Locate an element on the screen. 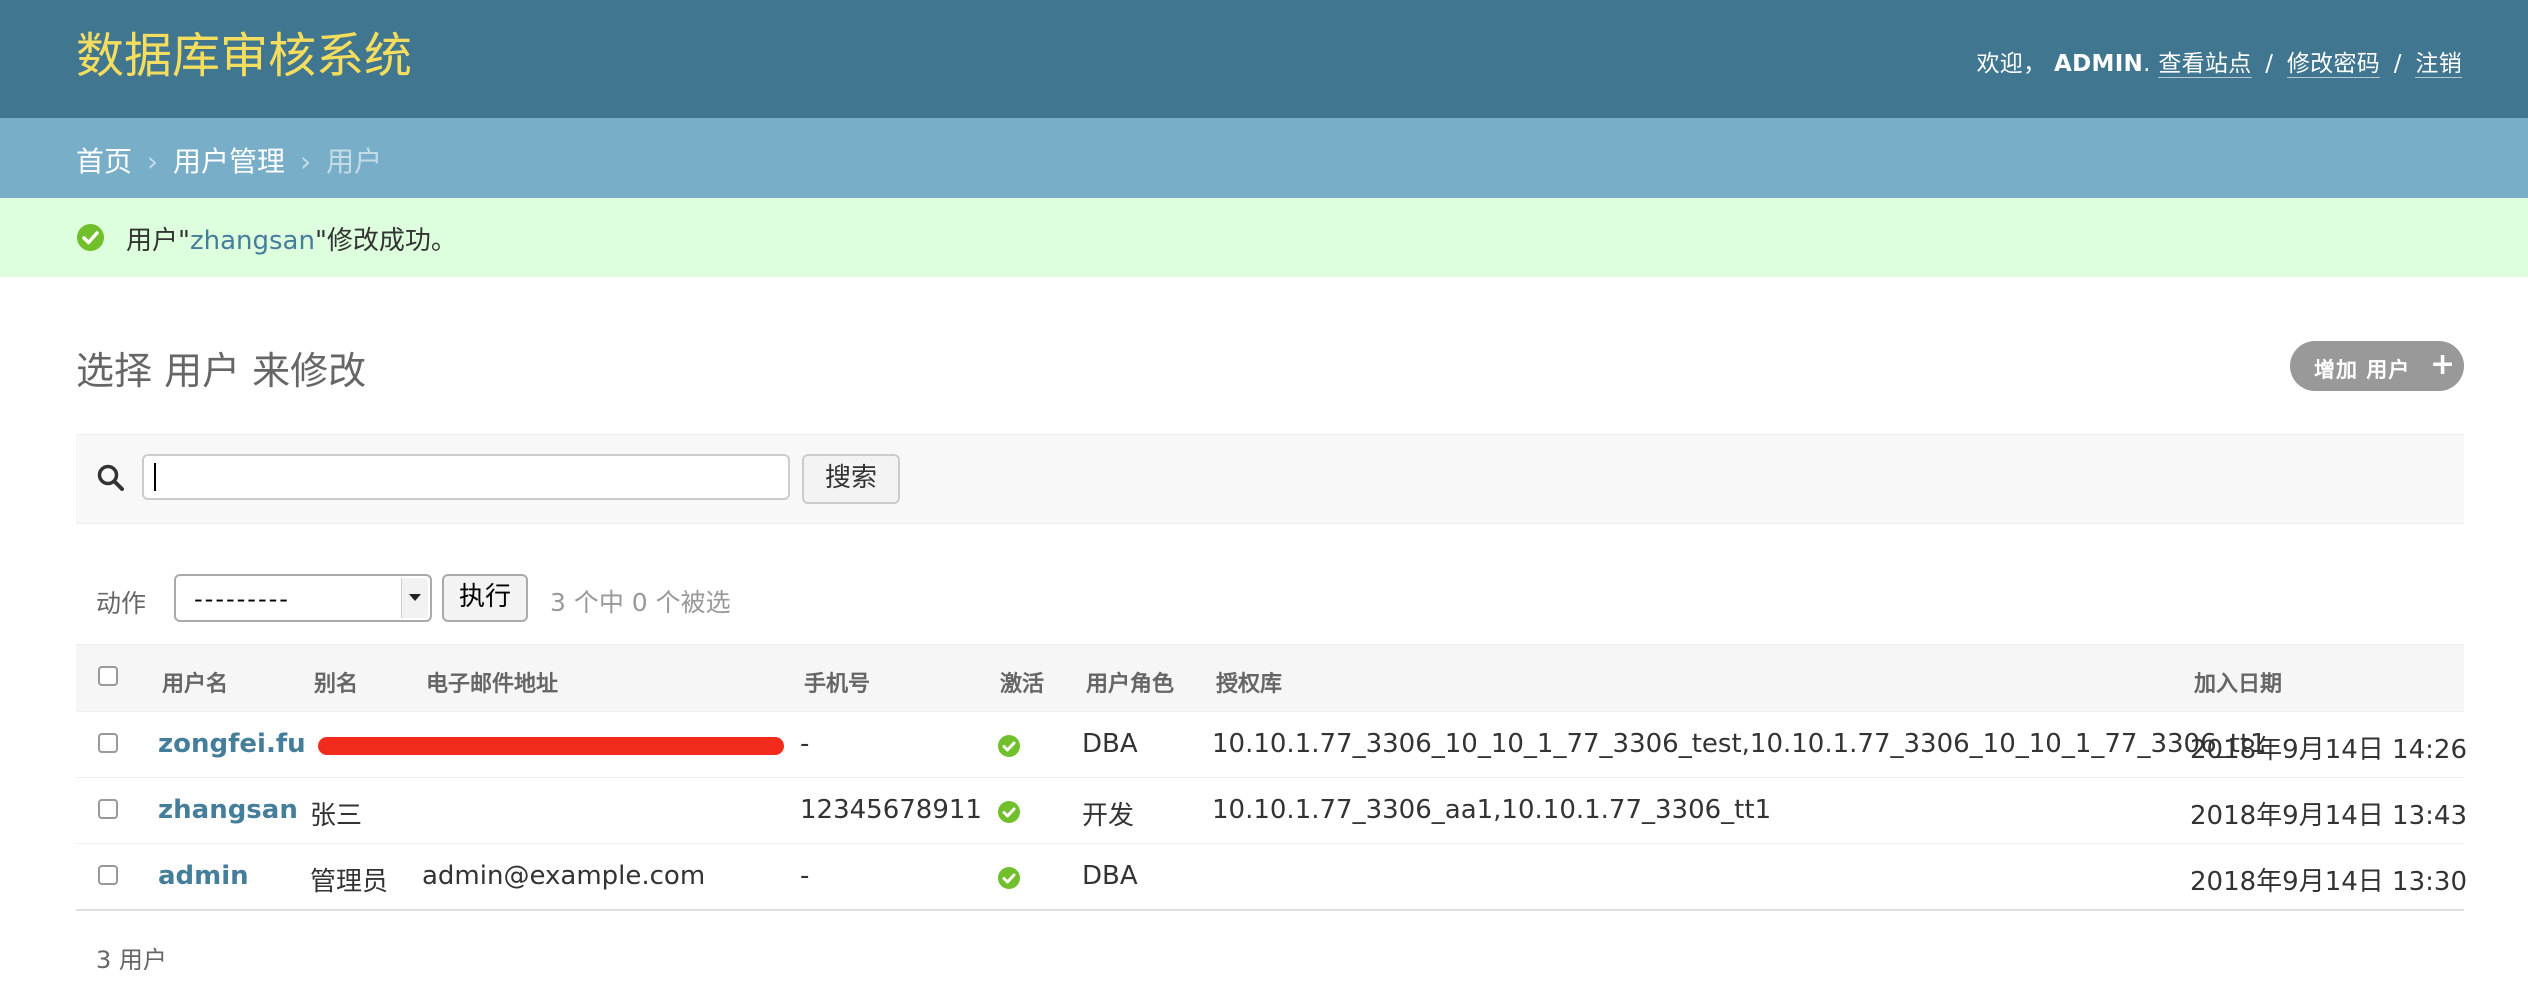 This screenshot has height=990, width=2528. breadcrumb: 首页 › 用户管理 › 用户 is located at coordinates (1264, 158).